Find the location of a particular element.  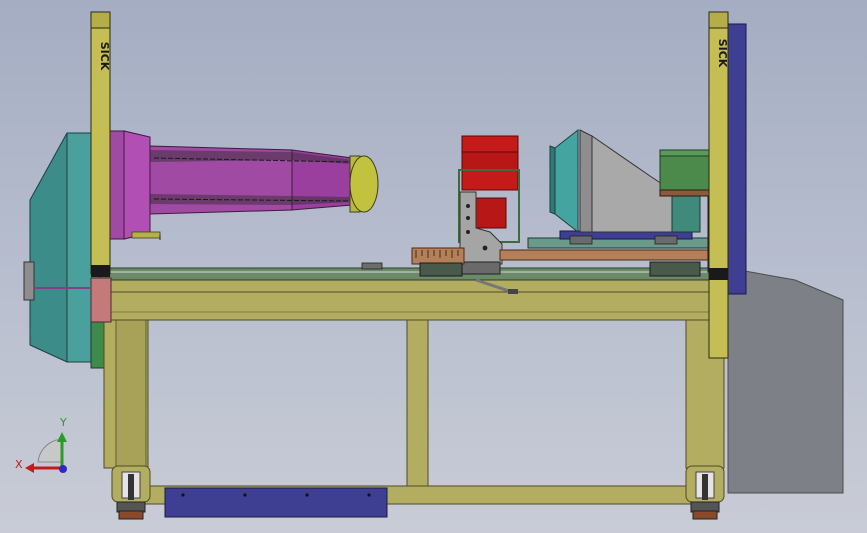

purple-drum-assembly is located at coordinates (229, 185).